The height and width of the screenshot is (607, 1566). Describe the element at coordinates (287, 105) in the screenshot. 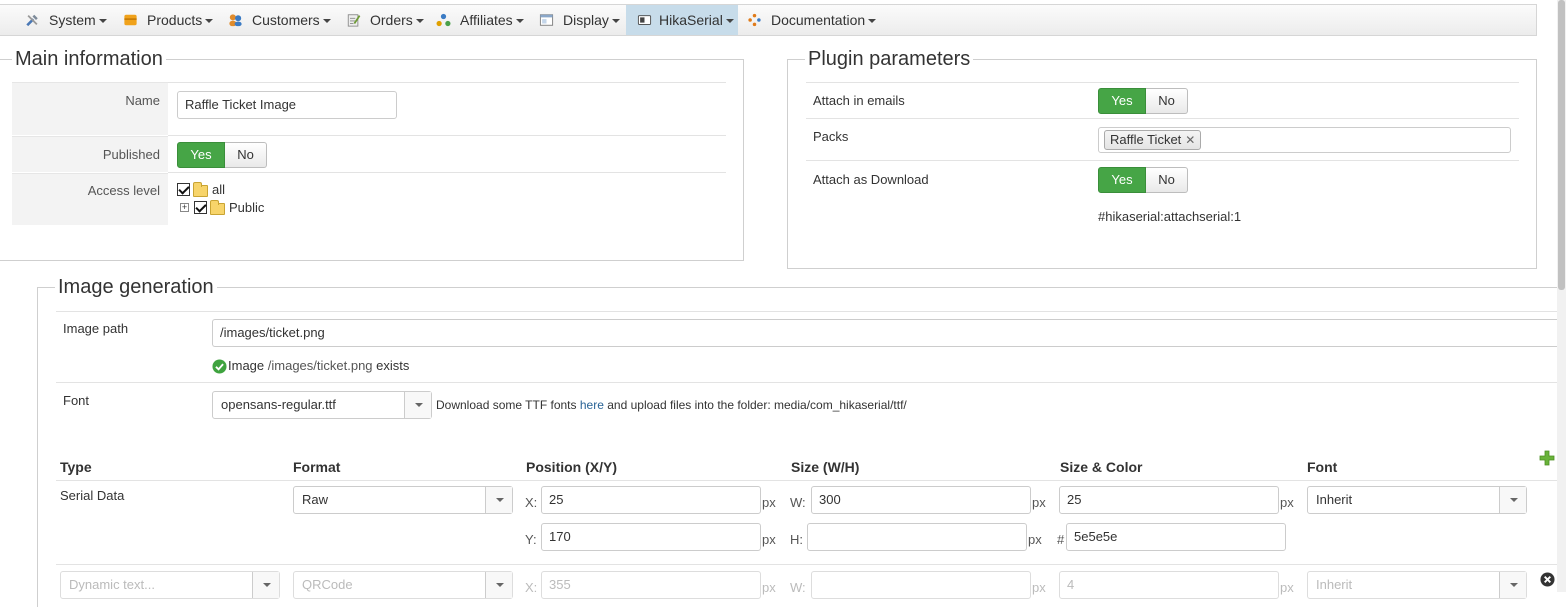

I see `name-input: Raffle Ticket Image` at that location.